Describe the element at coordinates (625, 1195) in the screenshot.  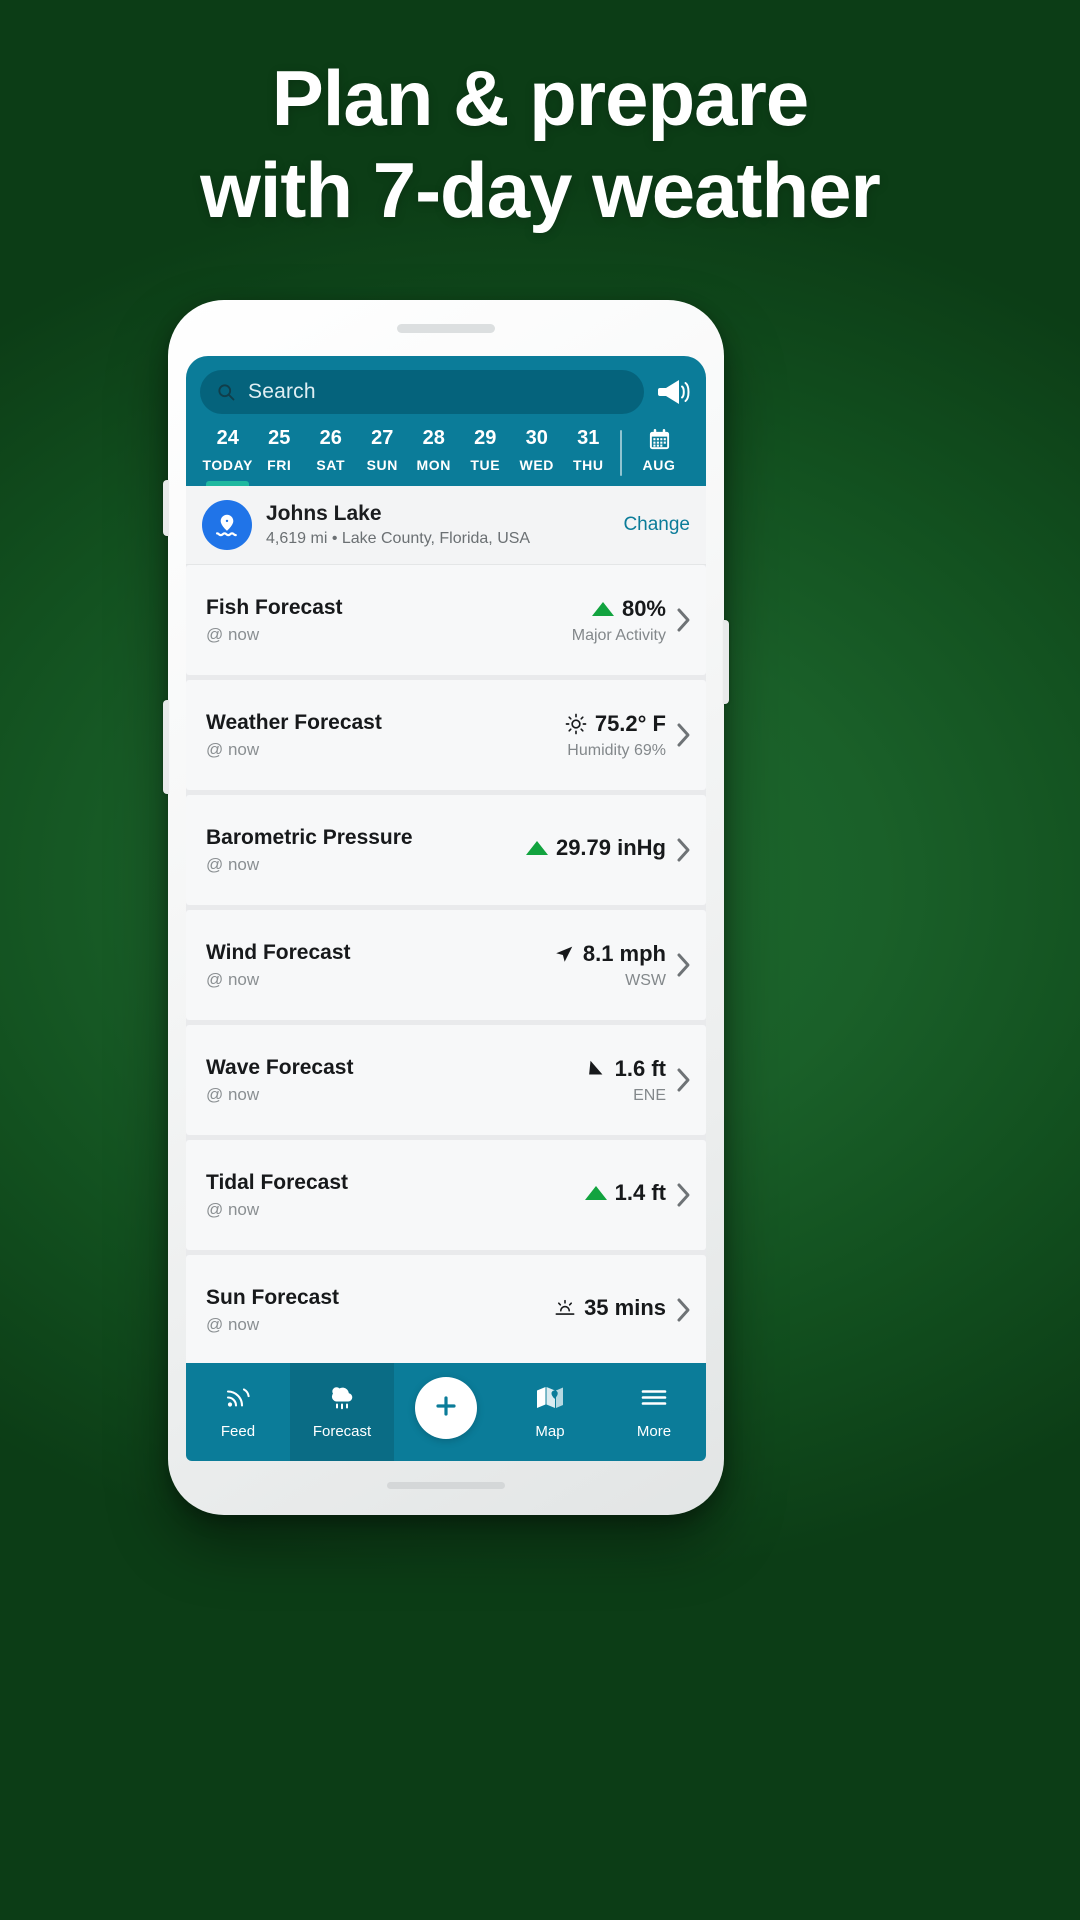
I see `card-value-group: 1.4 ft` at that location.